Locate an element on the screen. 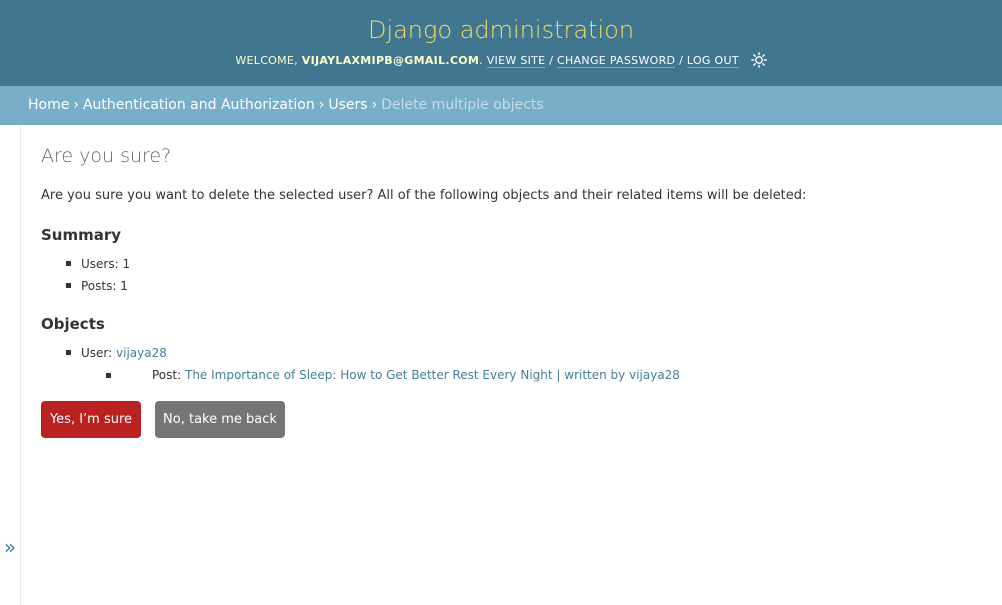  user-object-link: vijaya28 is located at coordinates (141, 353).